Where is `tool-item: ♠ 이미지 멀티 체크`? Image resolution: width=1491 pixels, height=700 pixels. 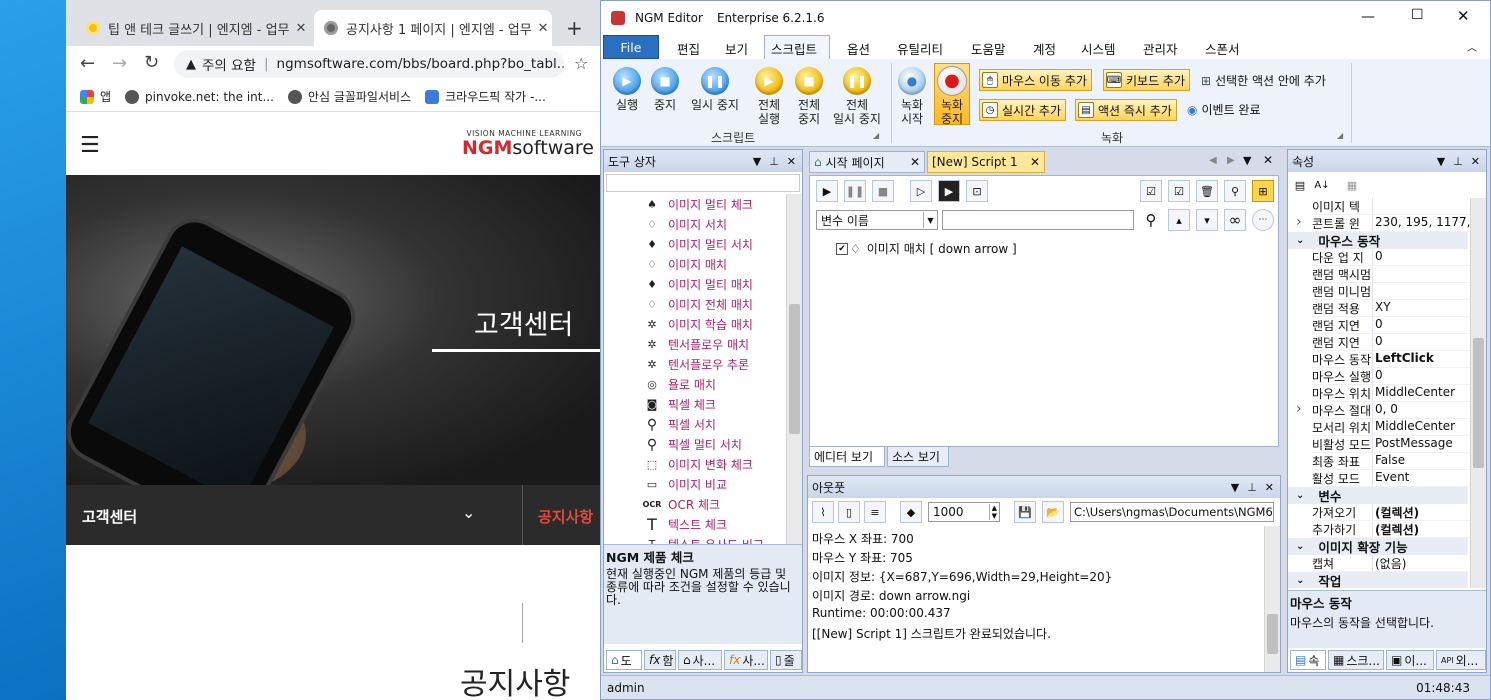 tool-item: ♠ 이미지 멀티 체크 is located at coordinates (698, 204).